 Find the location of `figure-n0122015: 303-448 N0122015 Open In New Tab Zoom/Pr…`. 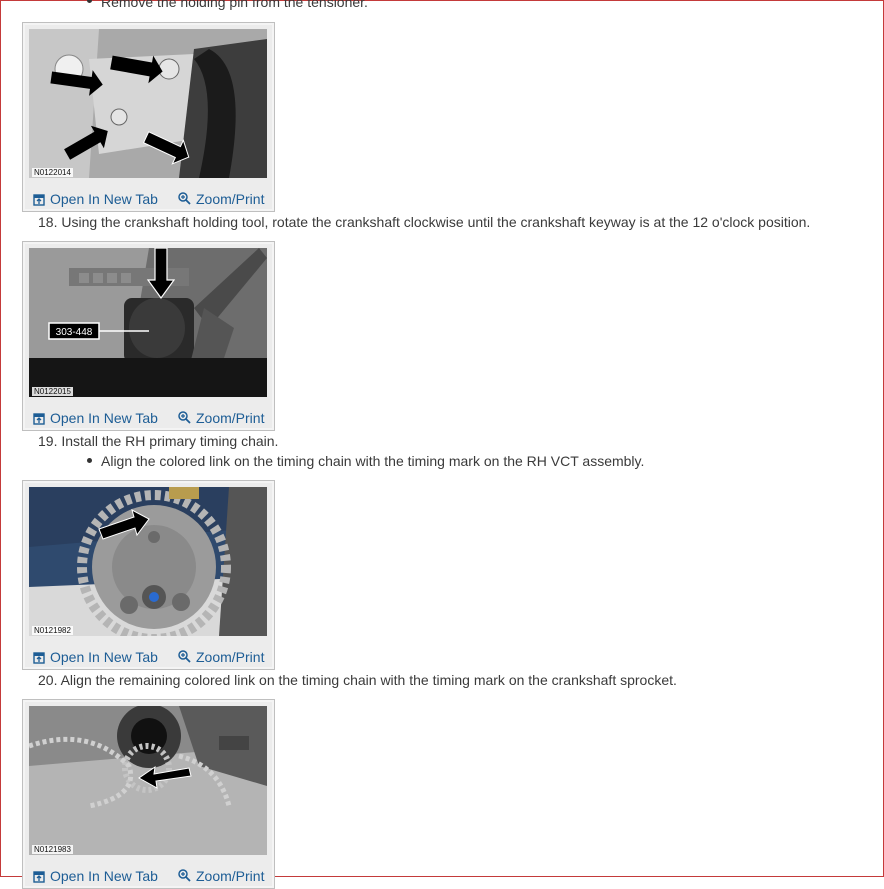

figure-n0122015: 303-448 N0122015 Open In New Tab Zoom/Pr… is located at coordinates (148, 336).